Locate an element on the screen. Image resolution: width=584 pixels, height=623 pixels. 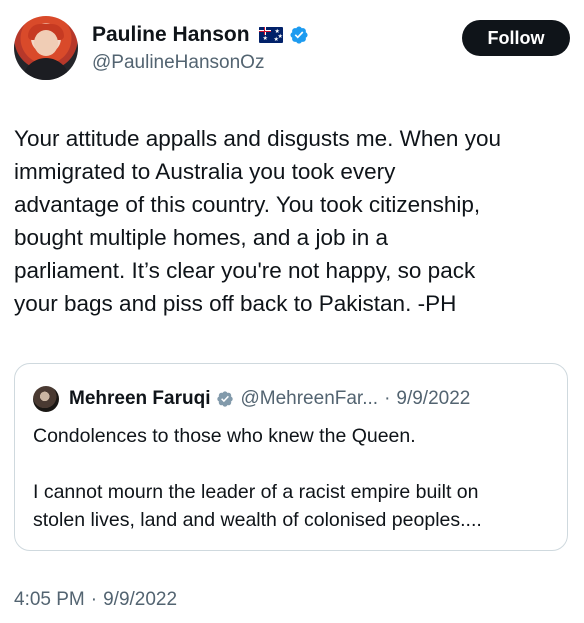
quoted-author-avatar is located at coordinates (46, 399).